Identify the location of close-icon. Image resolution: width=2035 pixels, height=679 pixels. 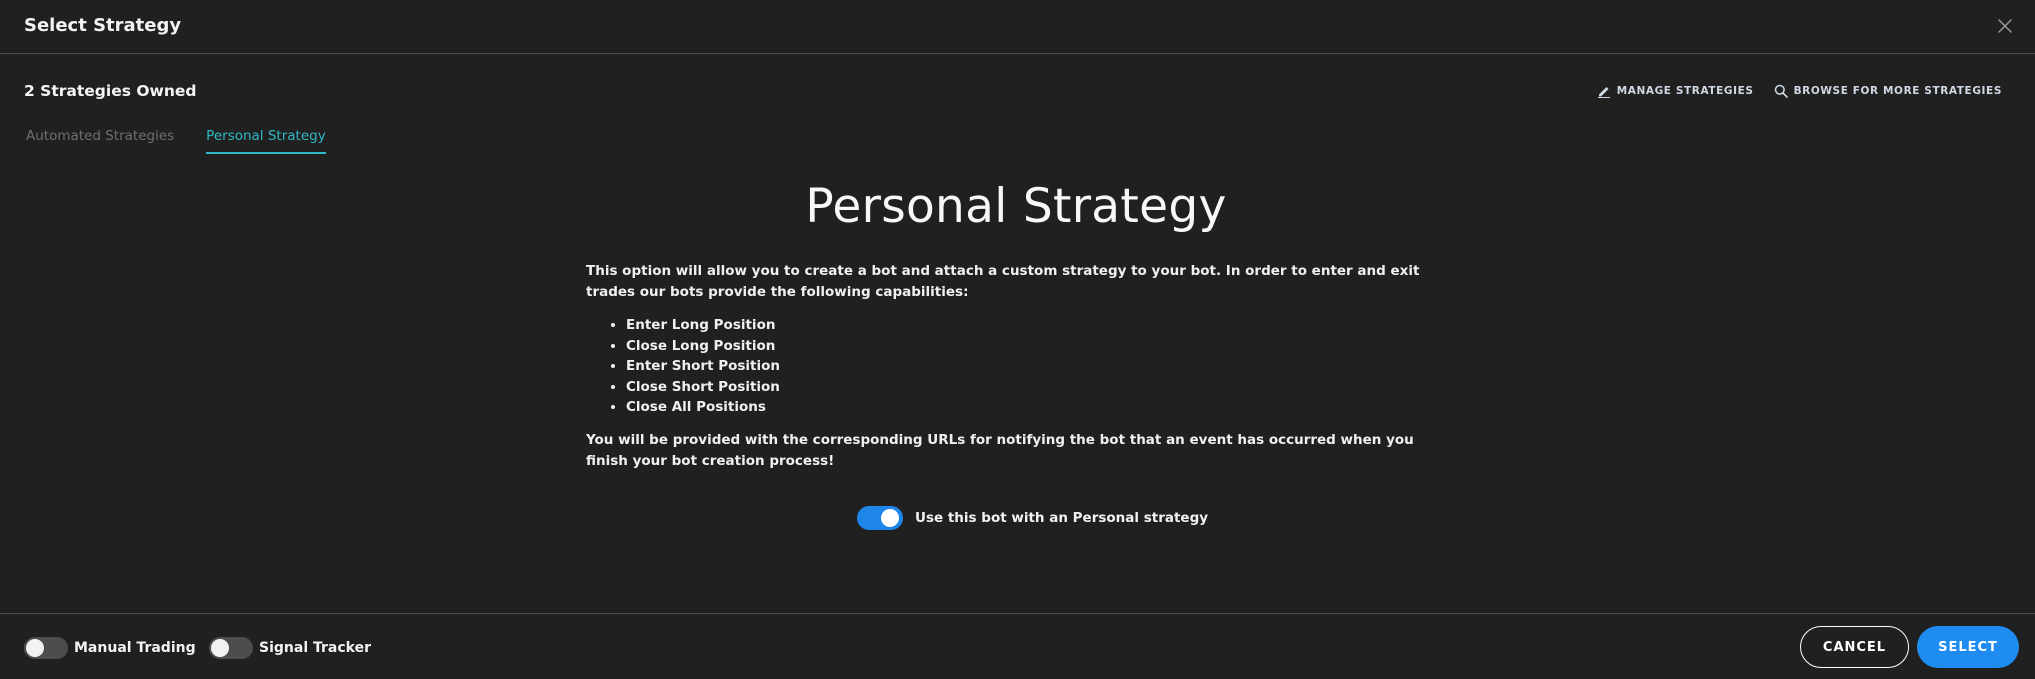
(2005, 26).